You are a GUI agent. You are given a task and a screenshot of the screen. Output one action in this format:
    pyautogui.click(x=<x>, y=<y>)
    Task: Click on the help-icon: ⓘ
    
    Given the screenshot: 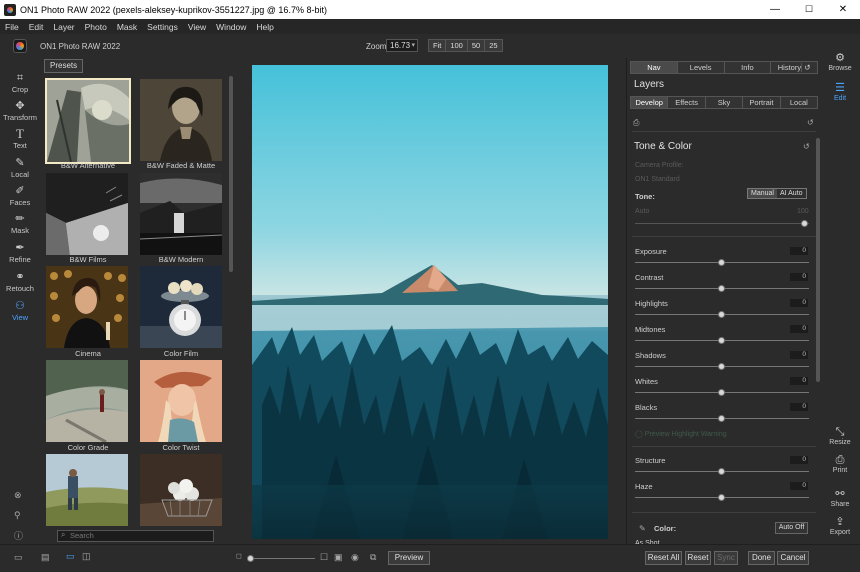 What is the action you would take?
    pyautogui.click(x=18, y=535)
    